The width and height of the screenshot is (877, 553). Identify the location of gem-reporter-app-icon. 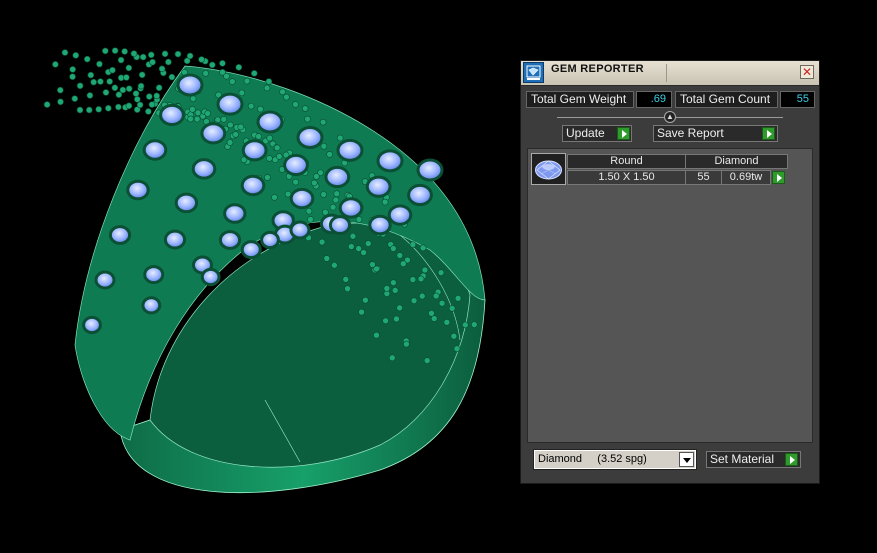
(533, 72).